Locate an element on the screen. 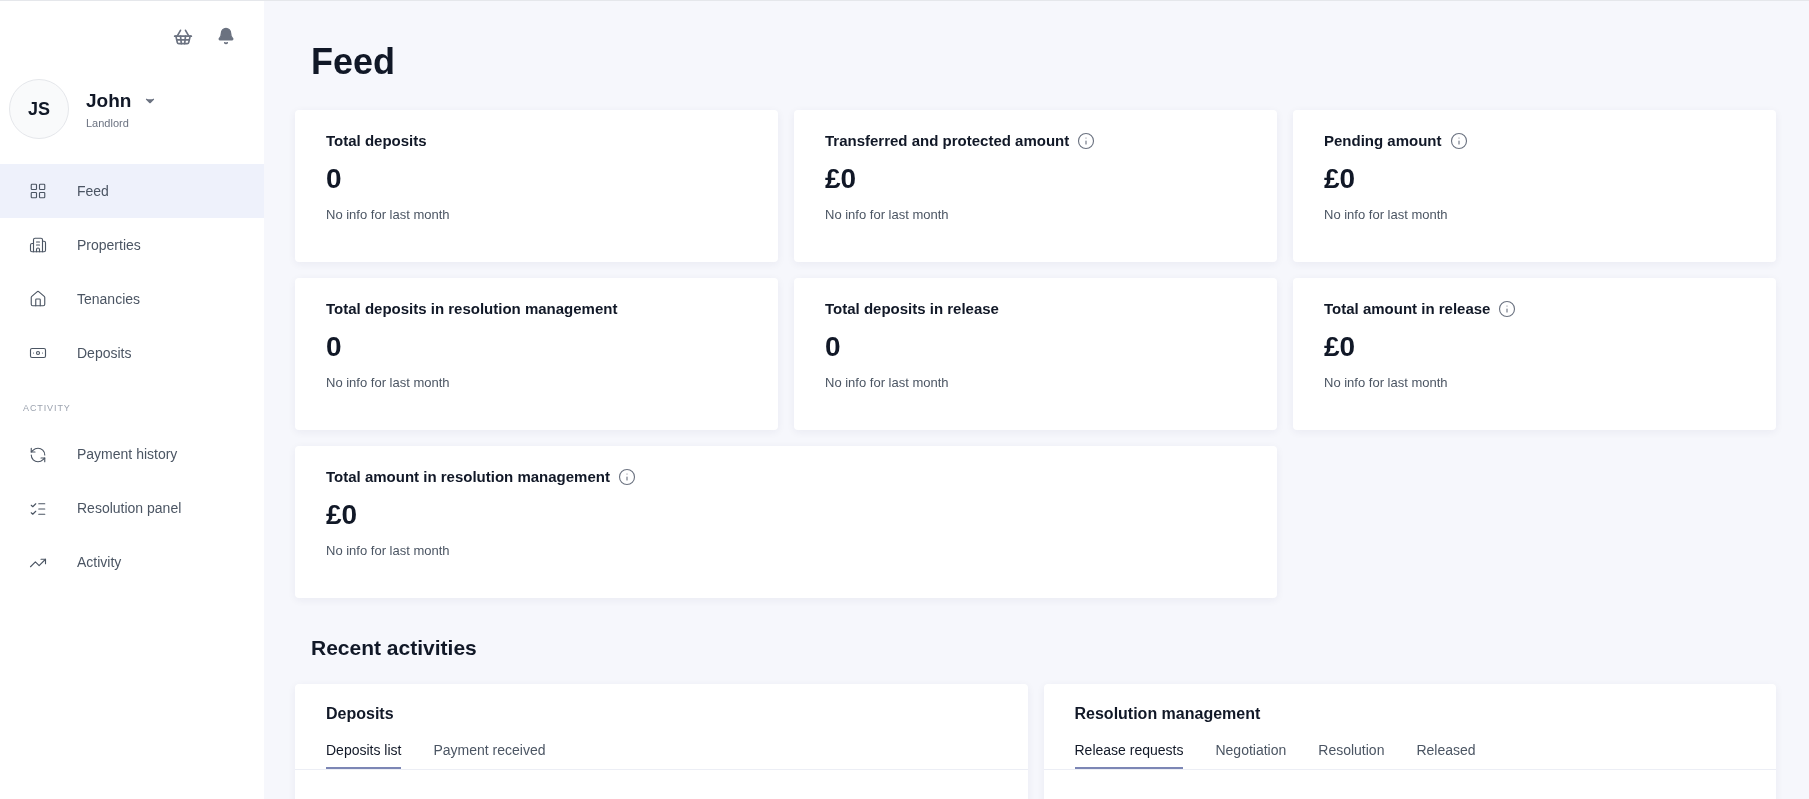 The image size is (1809, 799). card-title: Total deposits is located at coordinates (376, 141).